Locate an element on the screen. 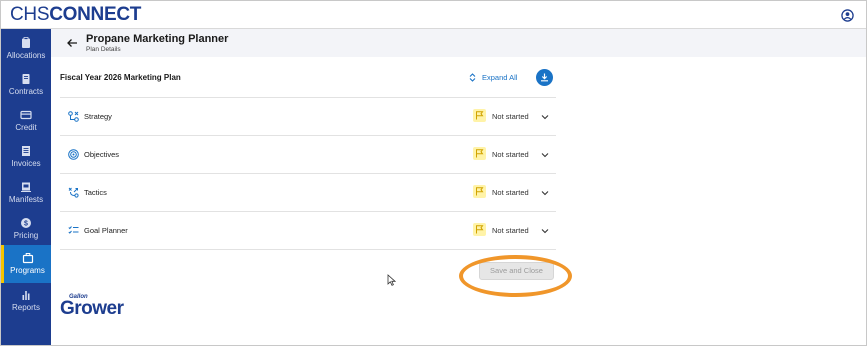 The image size is (867, 346). sidebar-item-label: Contracts is located at coordinates (26, 91).